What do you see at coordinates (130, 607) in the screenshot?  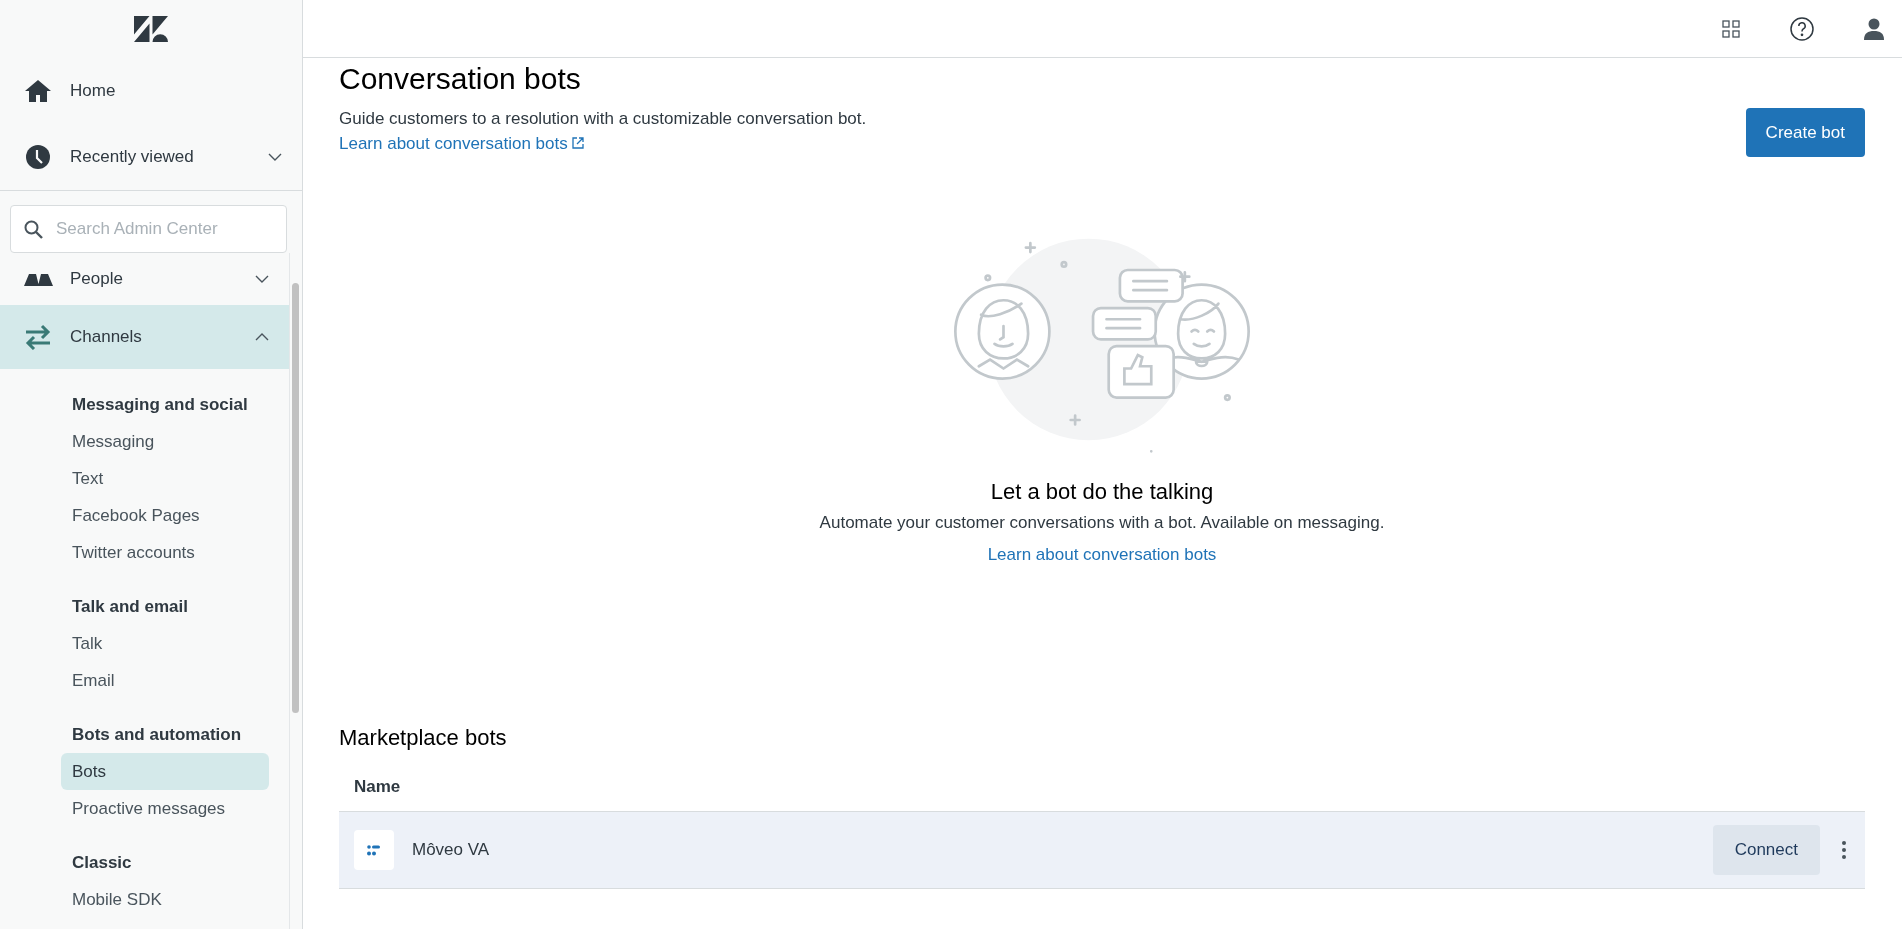 I see `section-heading: Talk and email` at bounding box center [130, 607].